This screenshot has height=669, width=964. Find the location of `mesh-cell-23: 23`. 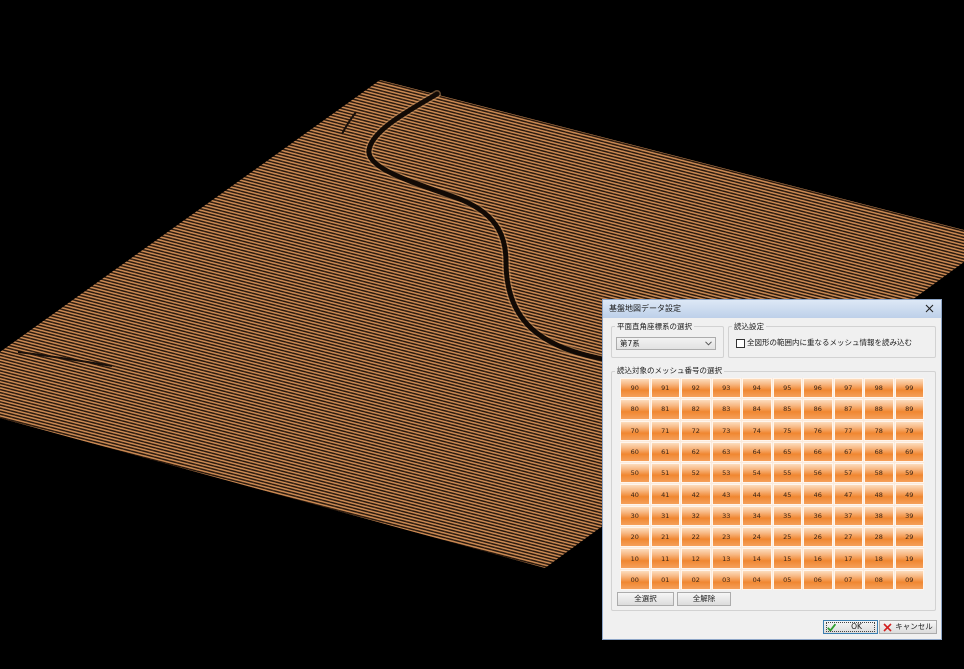

mesh-cell-23: 23 is located at coordinates (726, 537).